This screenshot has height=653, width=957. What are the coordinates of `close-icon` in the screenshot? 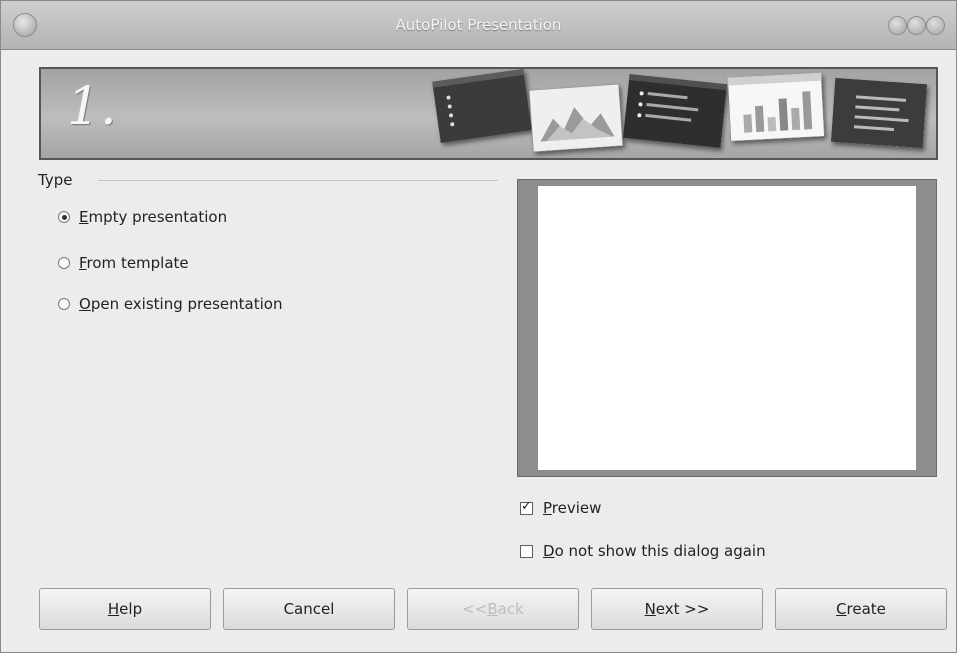 It's located at (935, 25).